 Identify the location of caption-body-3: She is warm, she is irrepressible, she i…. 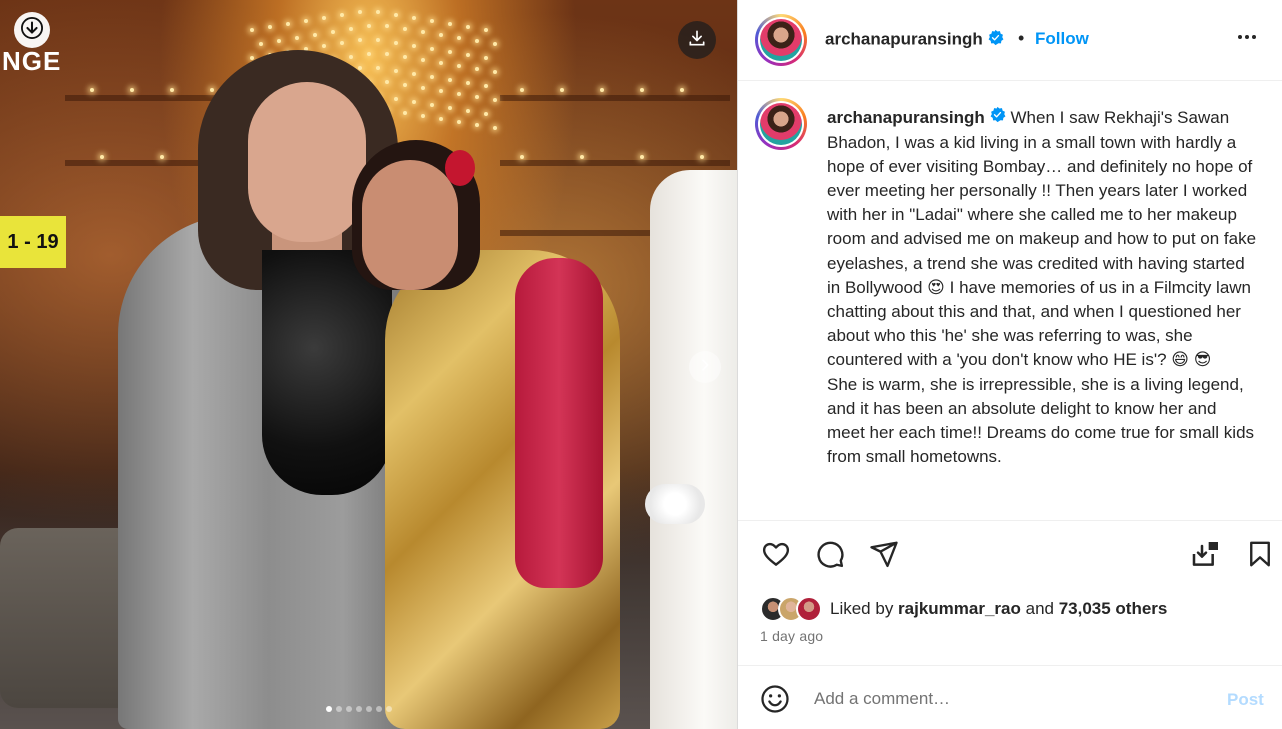
(1041, 420).